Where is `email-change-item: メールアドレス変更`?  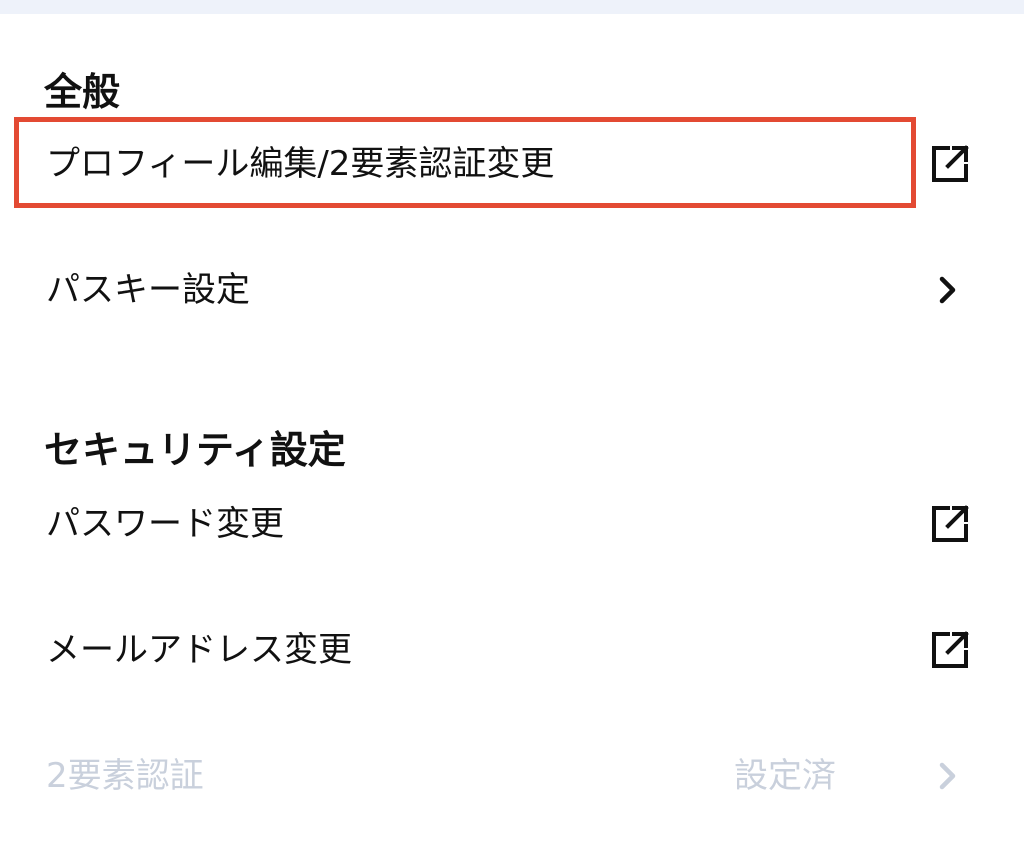 email-change-item: メールアドレス変更 is located at coordinates (512, 650).